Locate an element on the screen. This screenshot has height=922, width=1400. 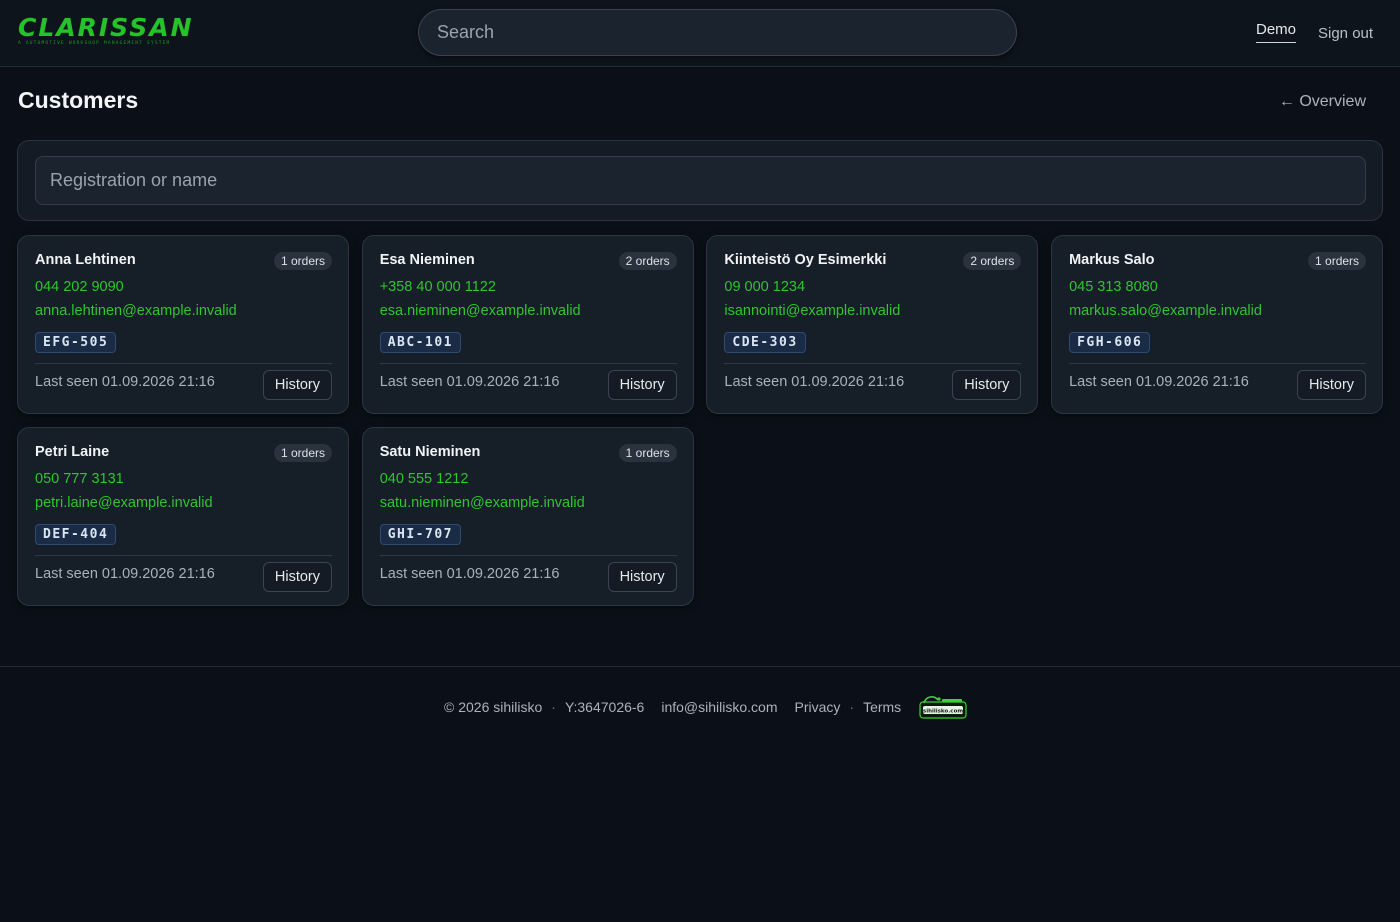
registration-plate: CDE-303 is located at coordinates (765, 342).